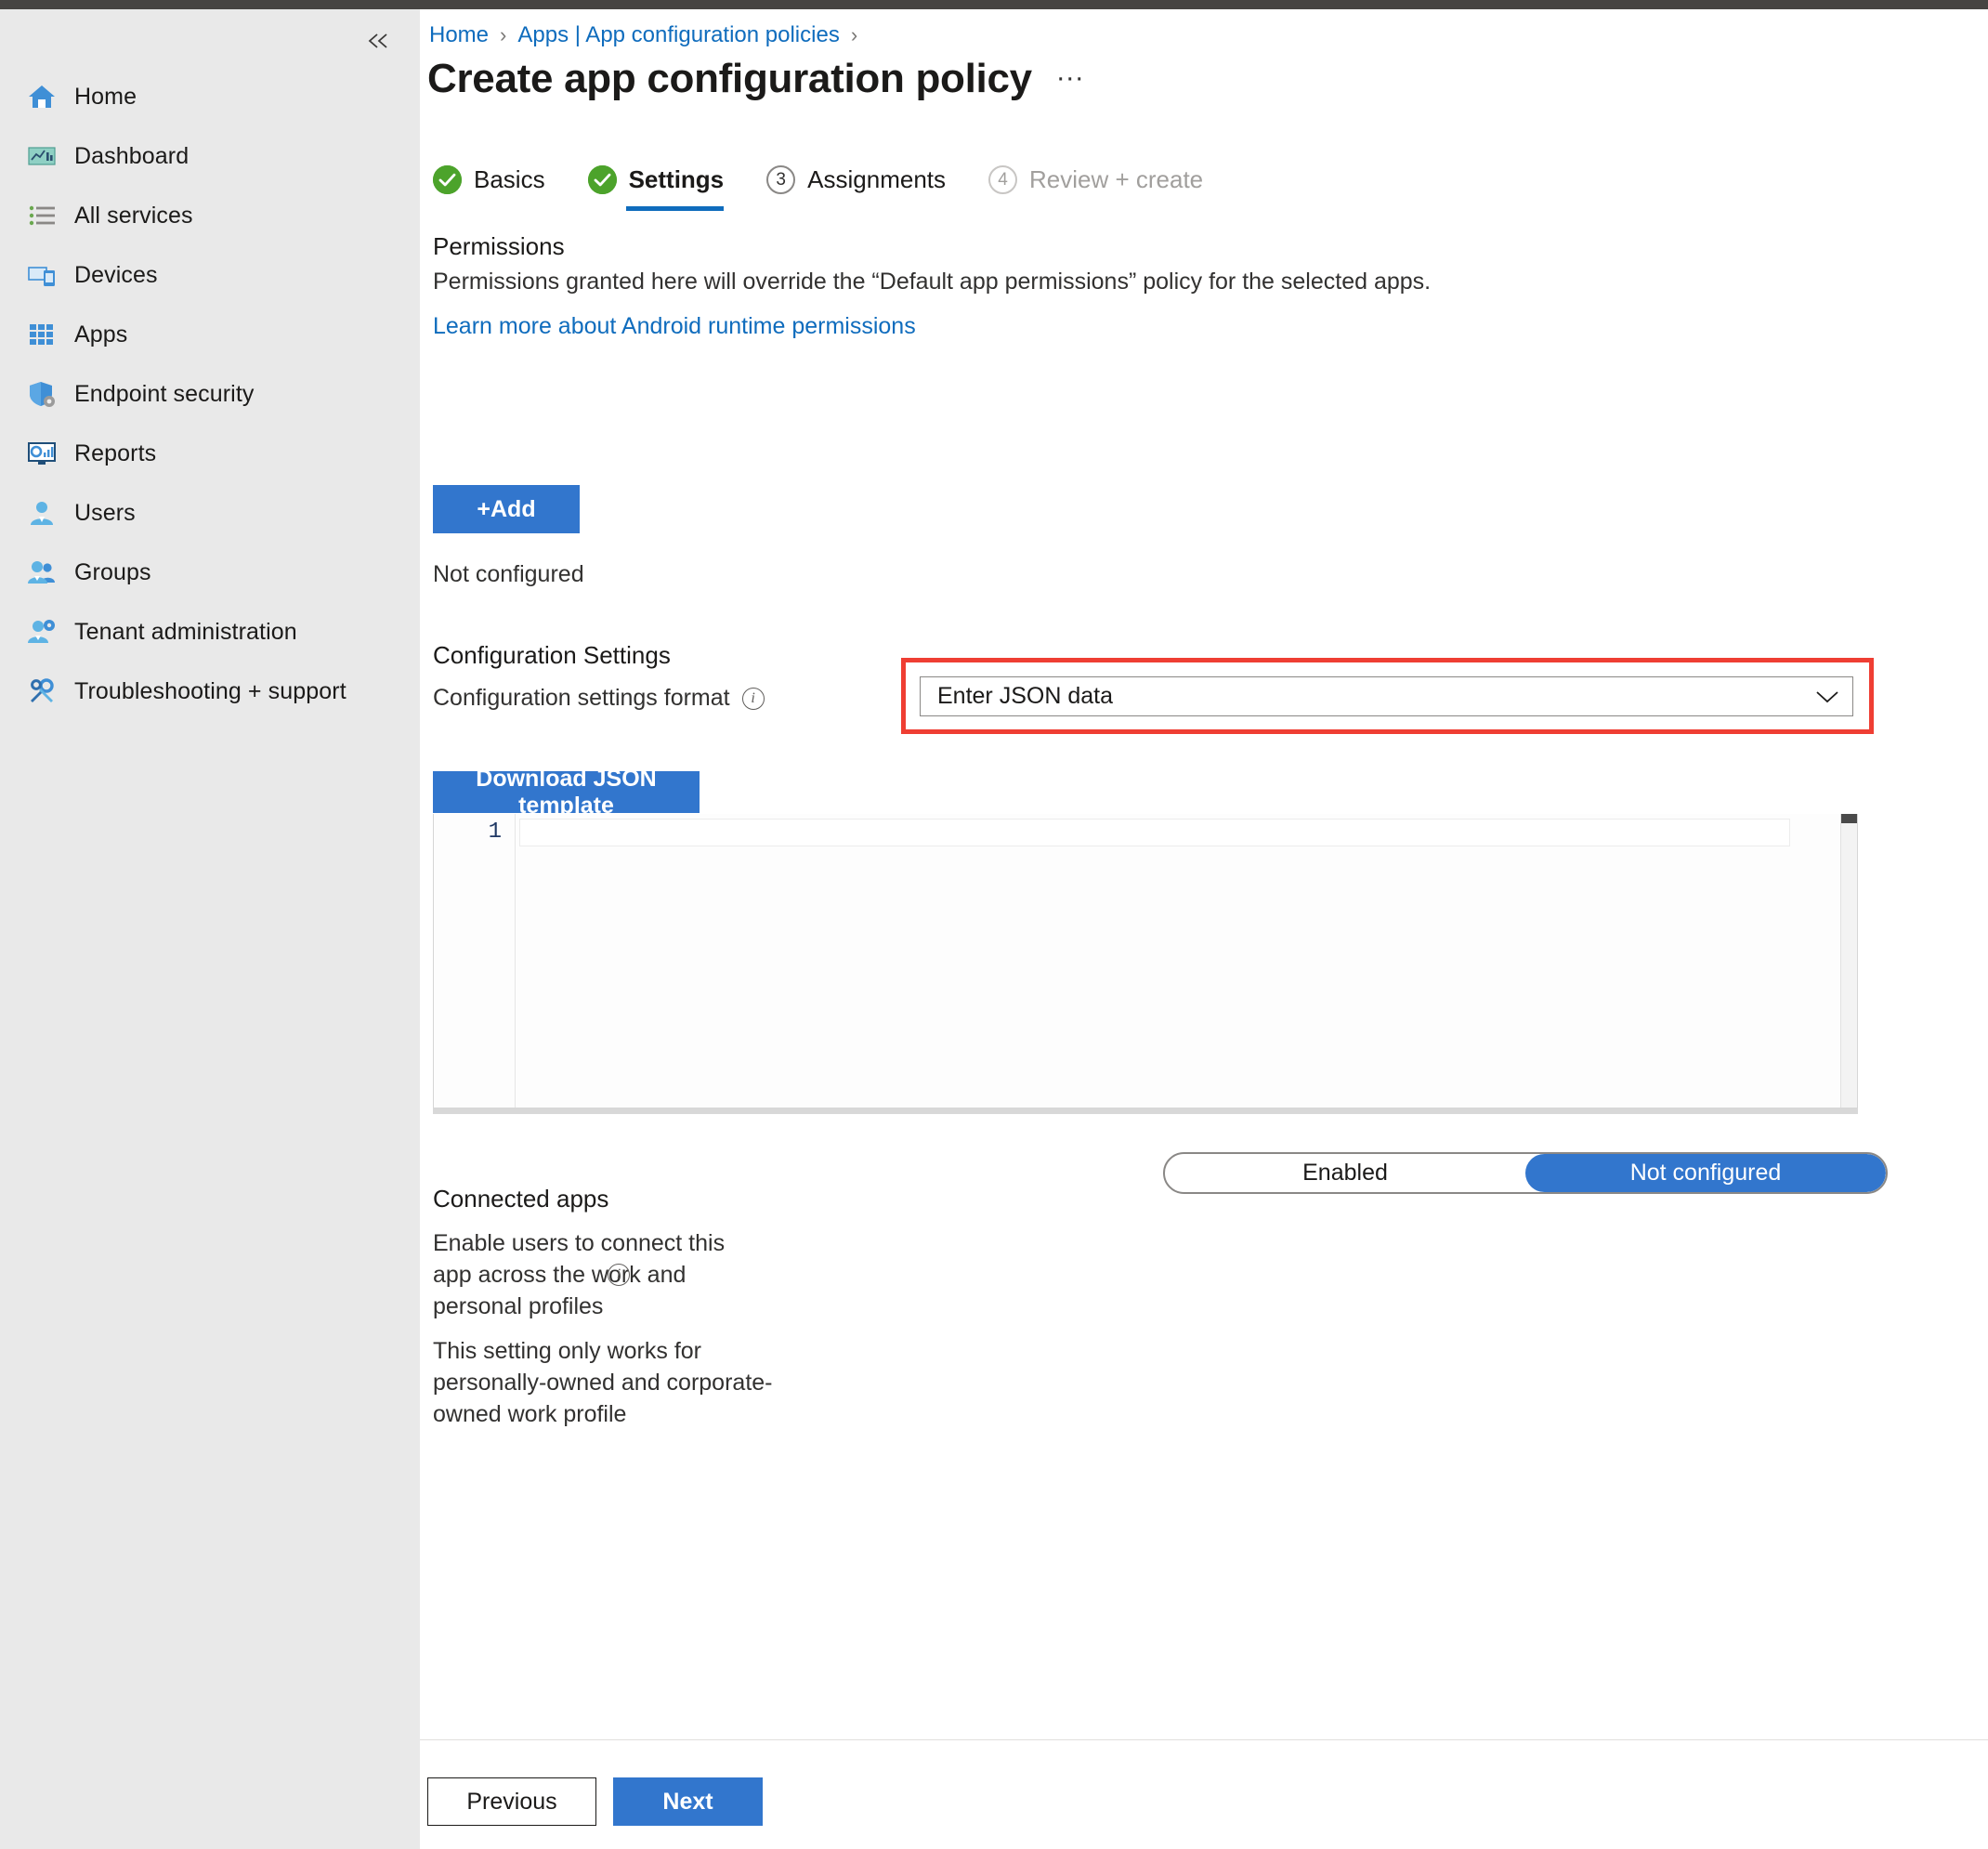  I want to click on editor-vertical-scrollbar, so click(1848, 961).